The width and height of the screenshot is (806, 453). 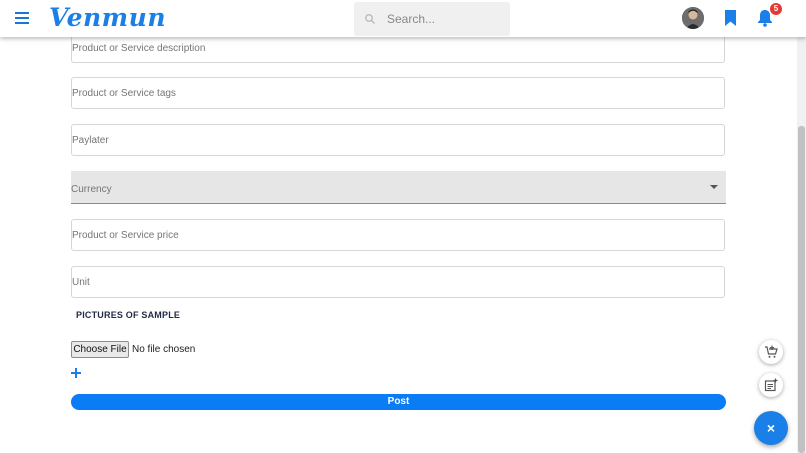 What do you see at coordinates (124, 93) in the screenshot?
I see `tags-label: Product or Service tags` at bounding box center [124, 93].